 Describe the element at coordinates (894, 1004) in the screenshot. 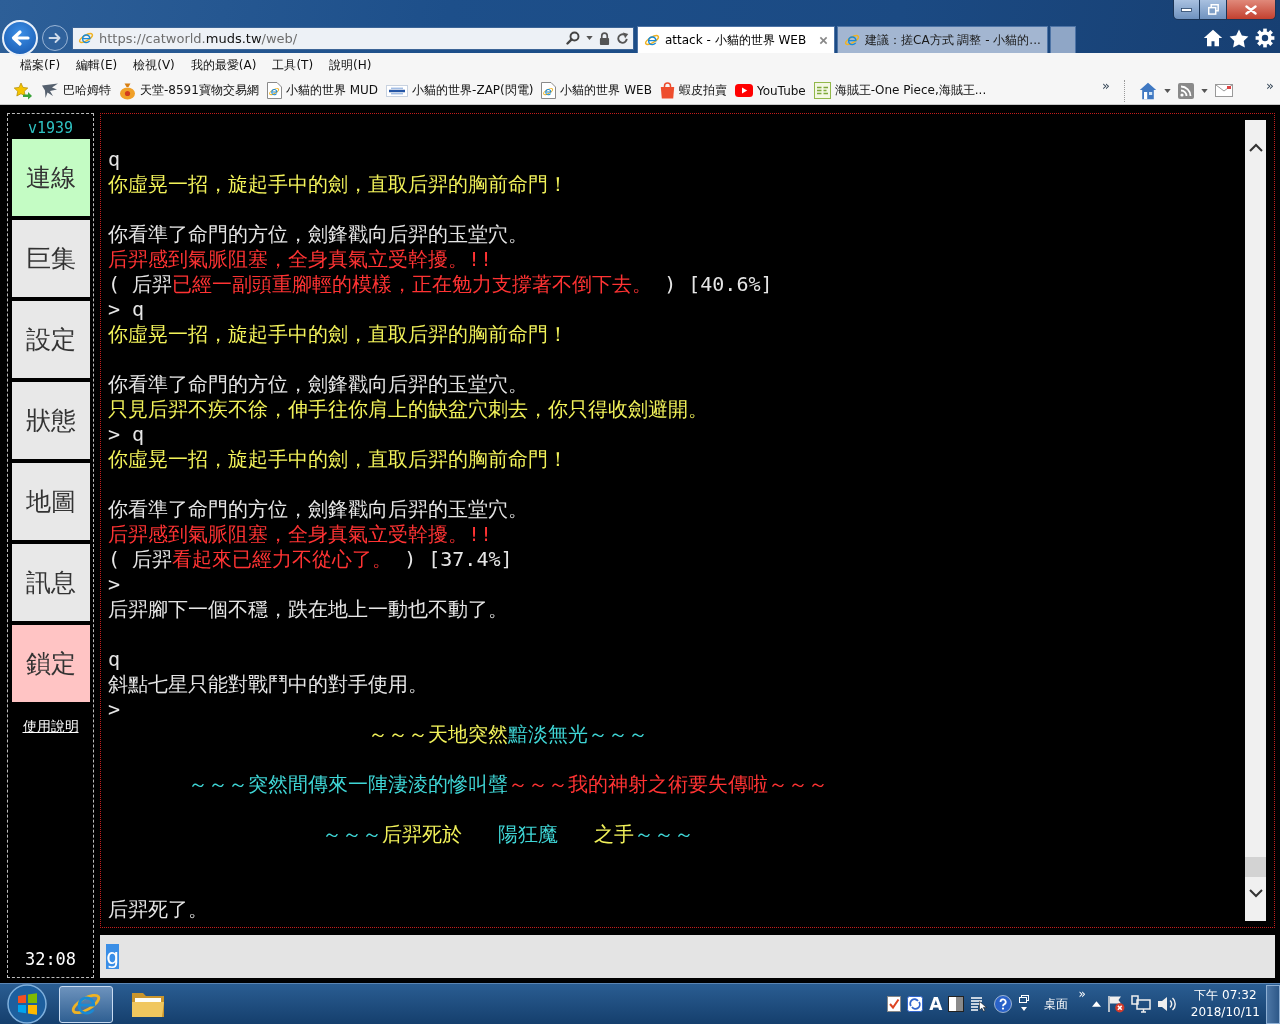

I see `checklist-icon` at that location.